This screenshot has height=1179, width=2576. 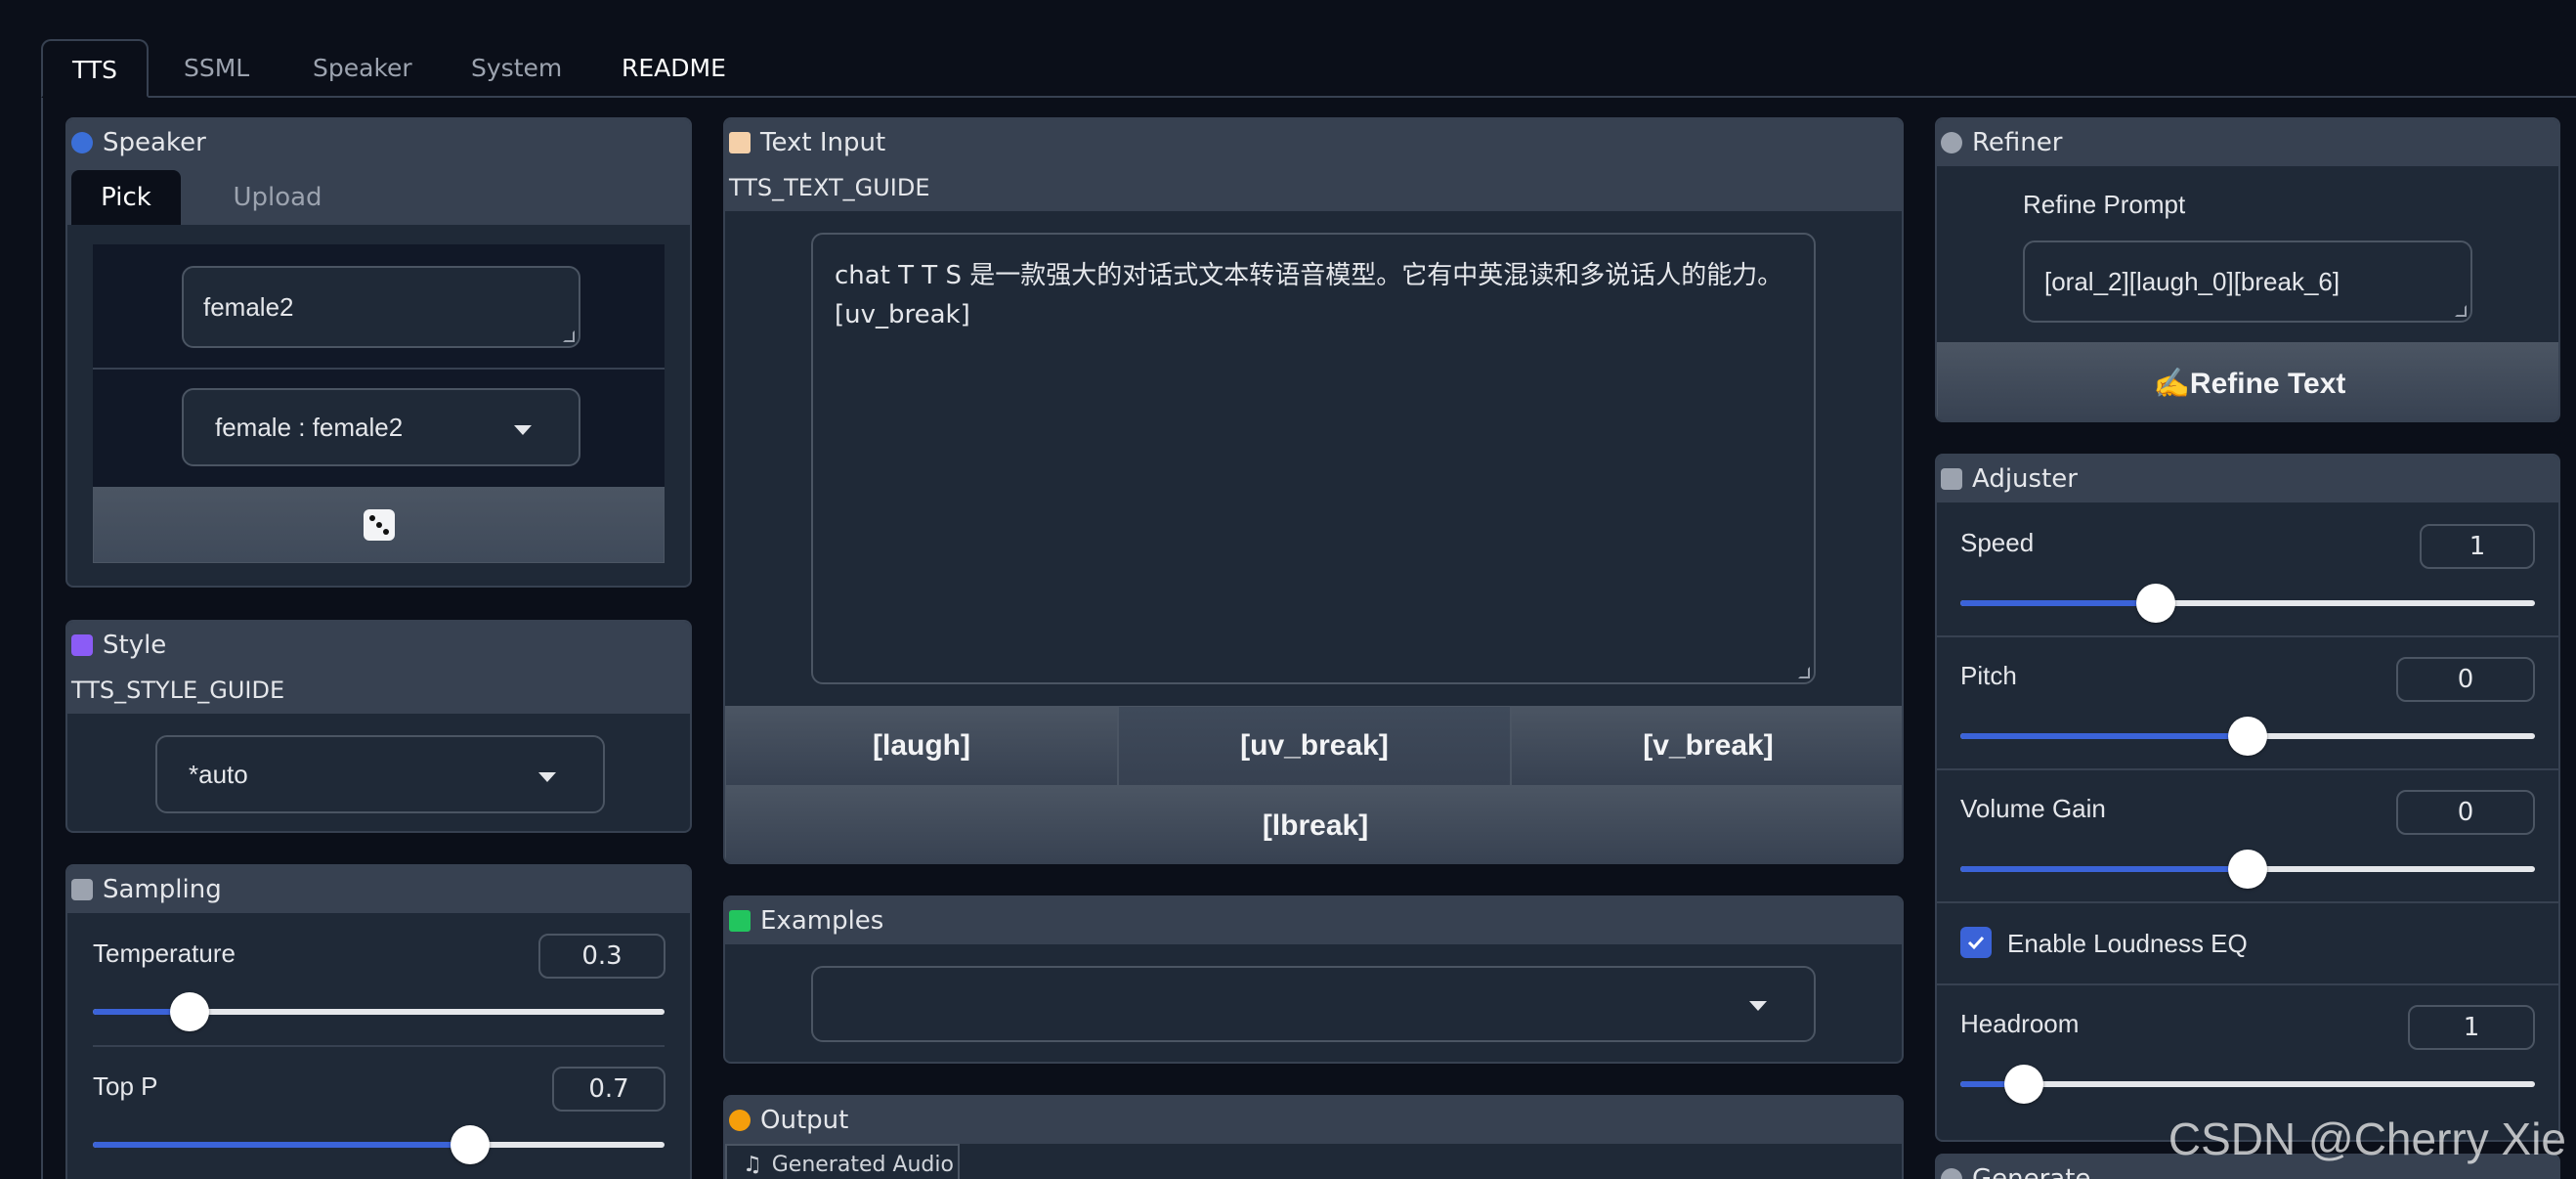 What do you see at coordinates (2105, 204) in the screenshot?
I see `refine-prompt-label: Refine Prompt` at bounding box center [2105, 204].